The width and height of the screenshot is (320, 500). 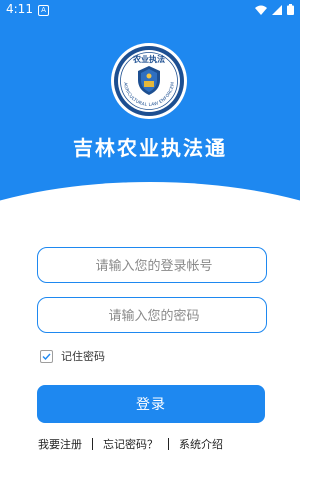 I want to click on password-field, so click(x=153, y=315).